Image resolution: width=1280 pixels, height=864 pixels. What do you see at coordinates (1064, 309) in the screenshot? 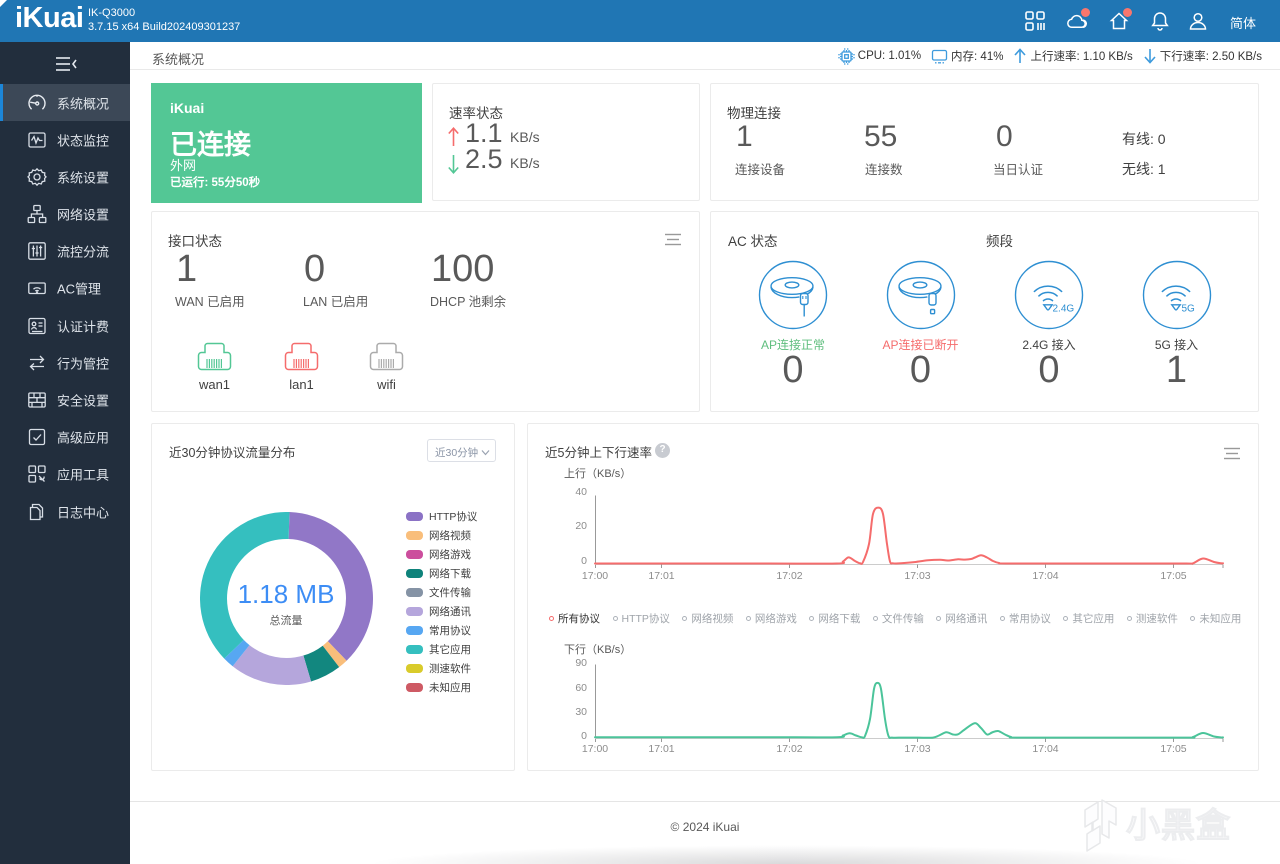
I see `svg-text: 2.4G` at bounding box center [1064, 309].